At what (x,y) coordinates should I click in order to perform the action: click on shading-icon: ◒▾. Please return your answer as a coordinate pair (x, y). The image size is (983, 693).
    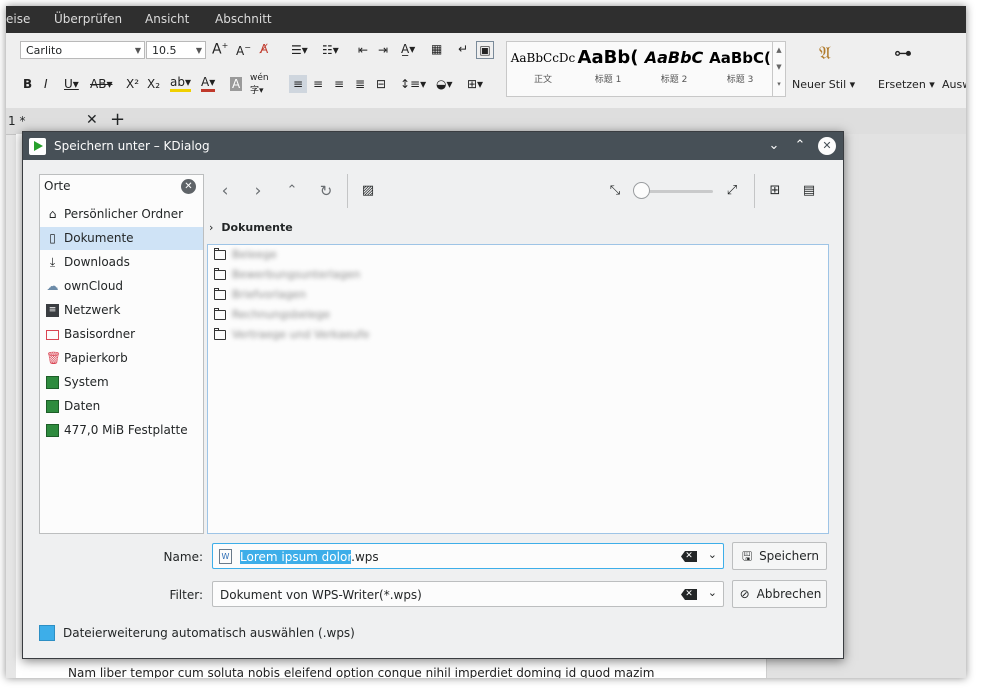
    Looking at the image, I should click on (444, 84).